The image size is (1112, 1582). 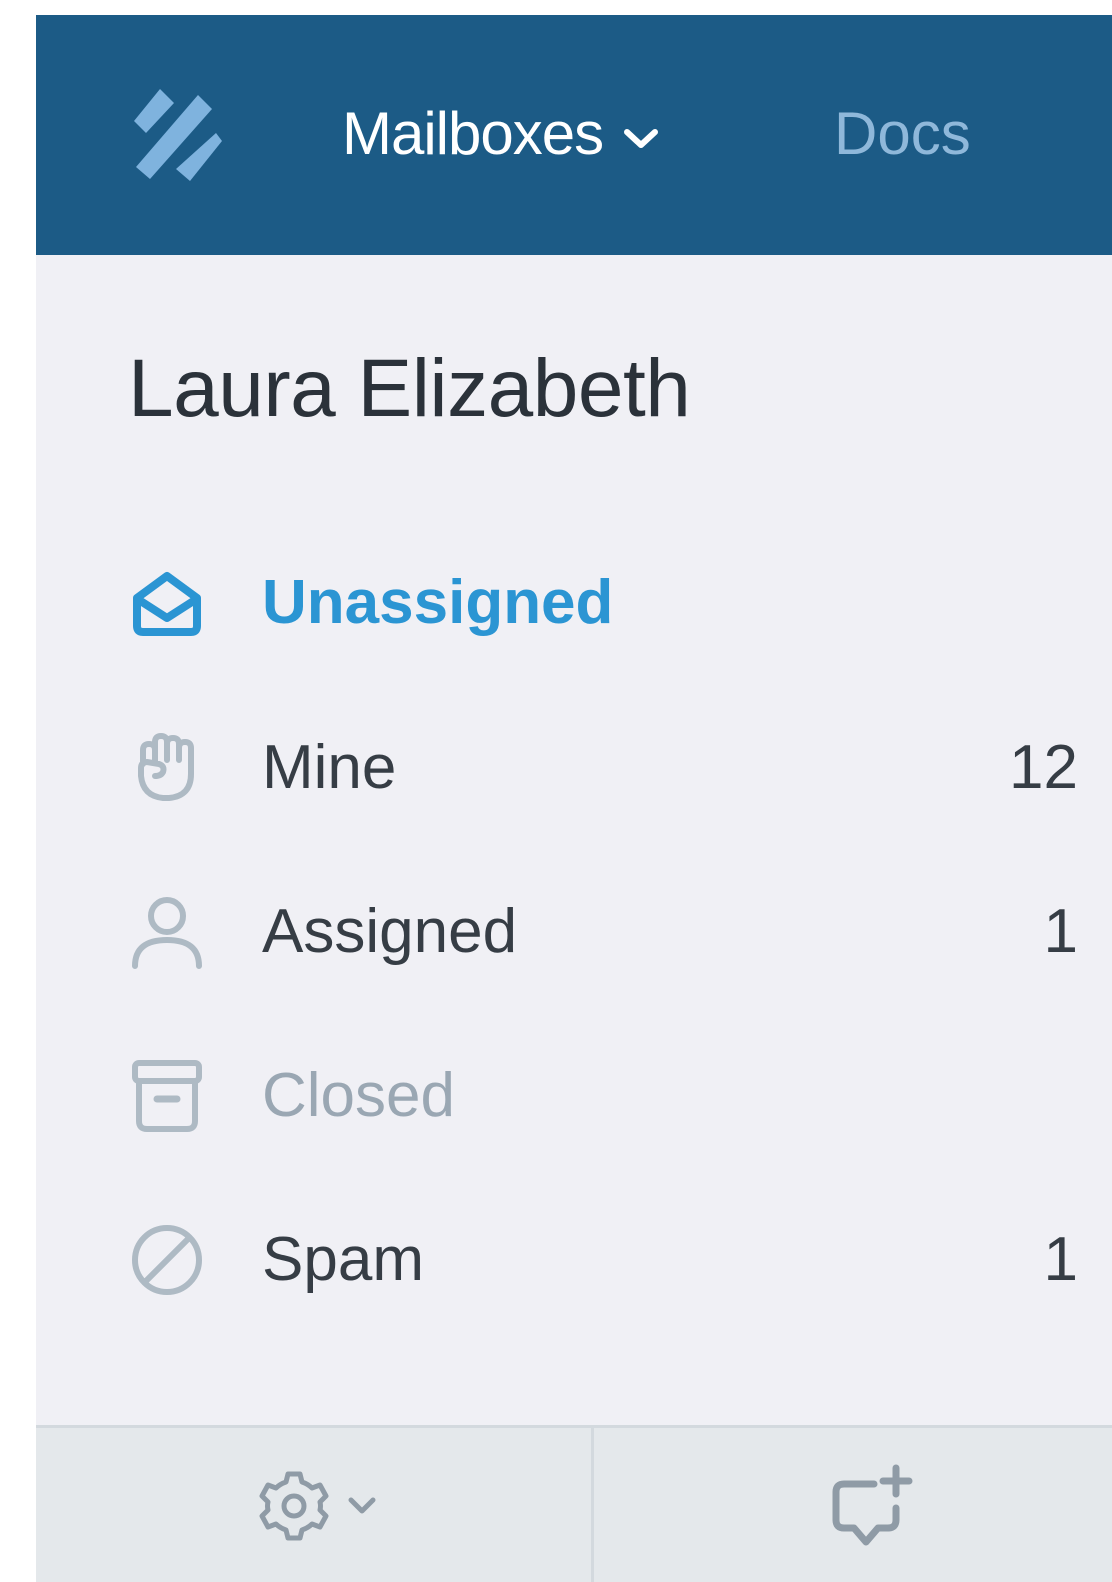 I want to click on ban-icon, so click(x=167, y=1260).